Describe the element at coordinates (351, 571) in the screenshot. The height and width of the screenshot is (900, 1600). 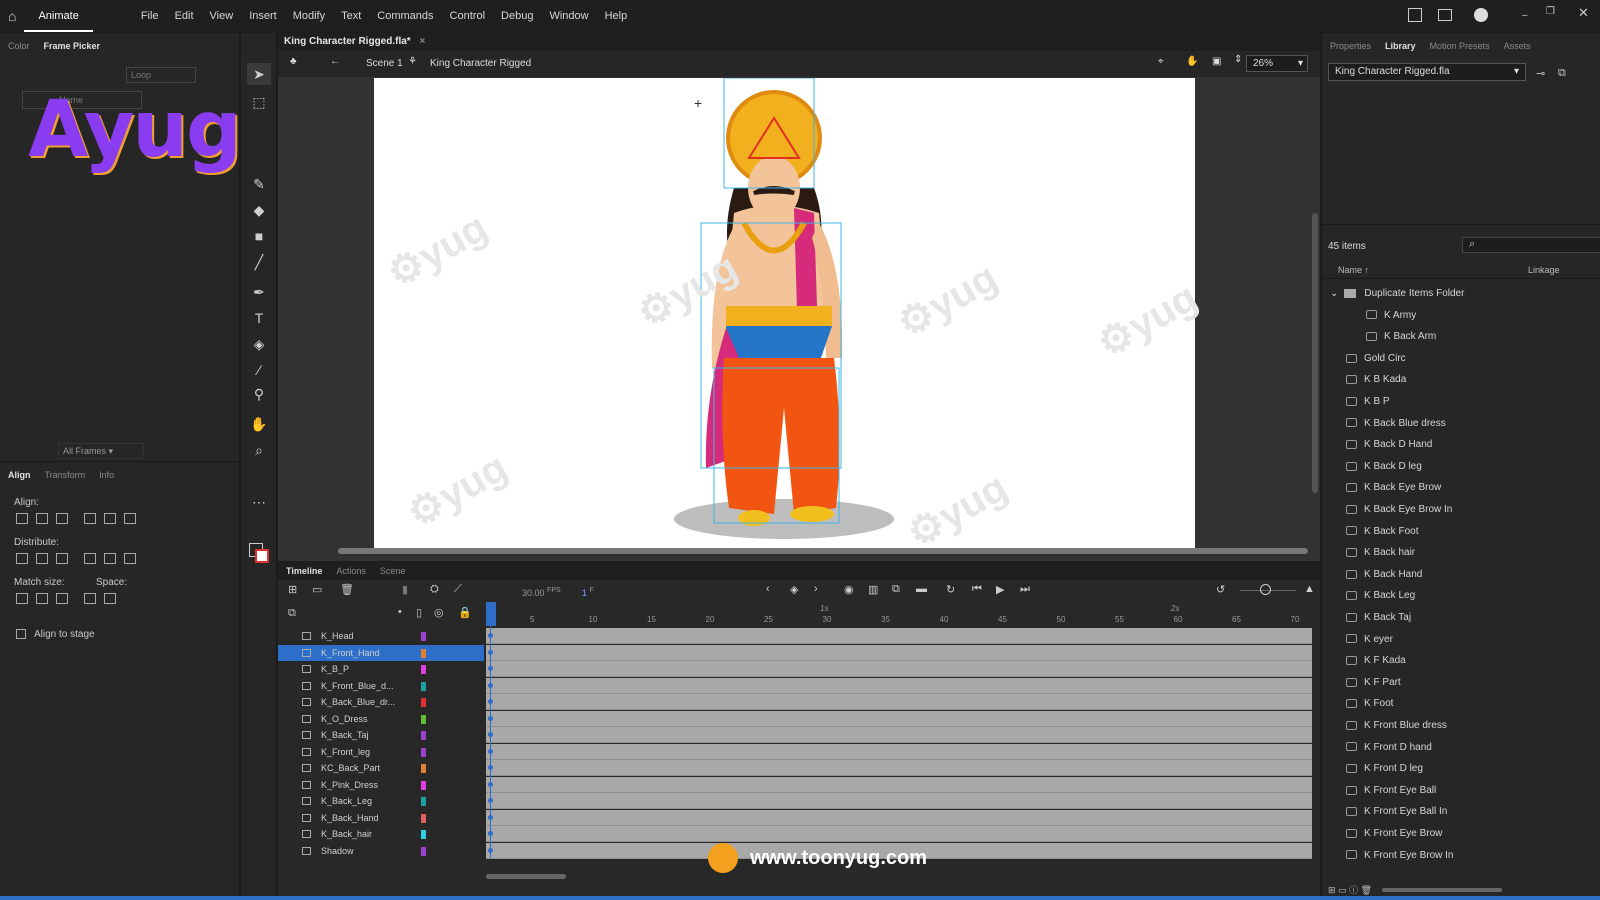
I see `tab-actions: Actions` at that location.